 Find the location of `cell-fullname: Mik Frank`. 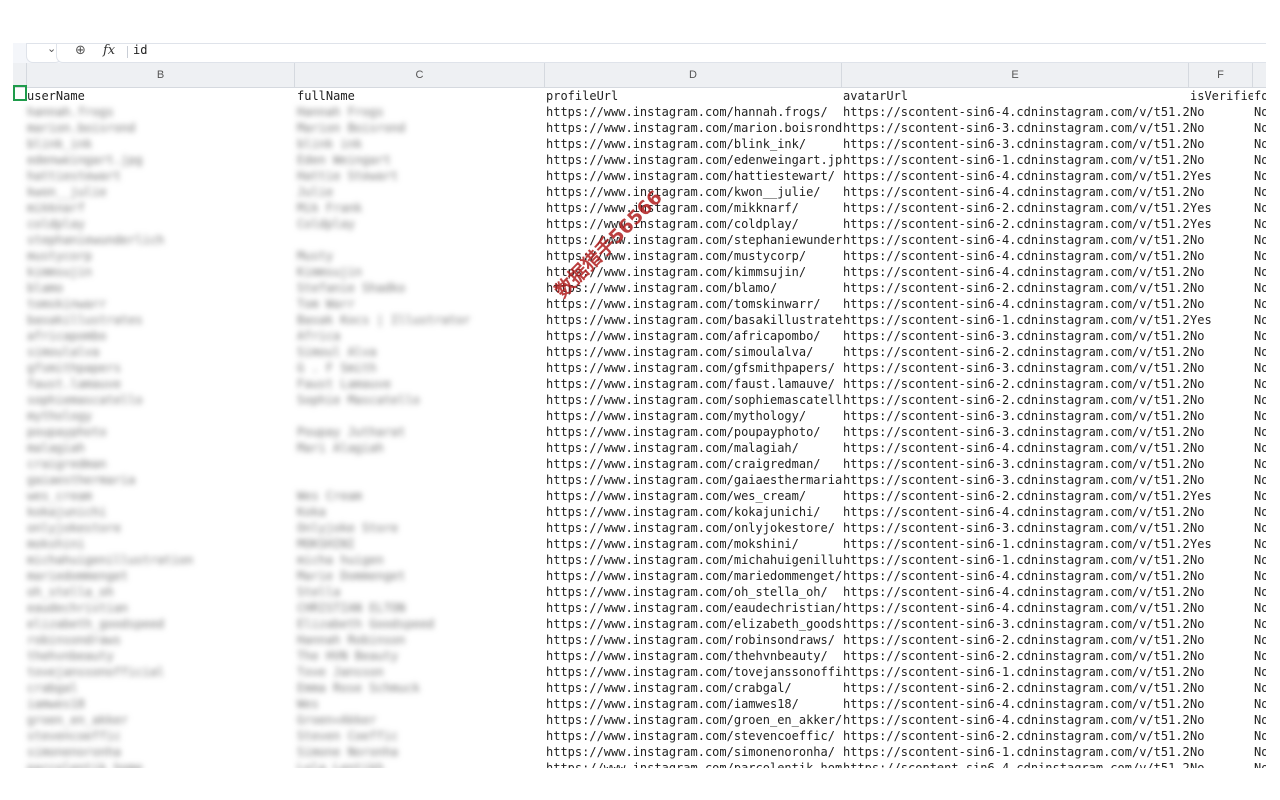

cell-fullname: Mik Frank is located at coordinates (421, 208).